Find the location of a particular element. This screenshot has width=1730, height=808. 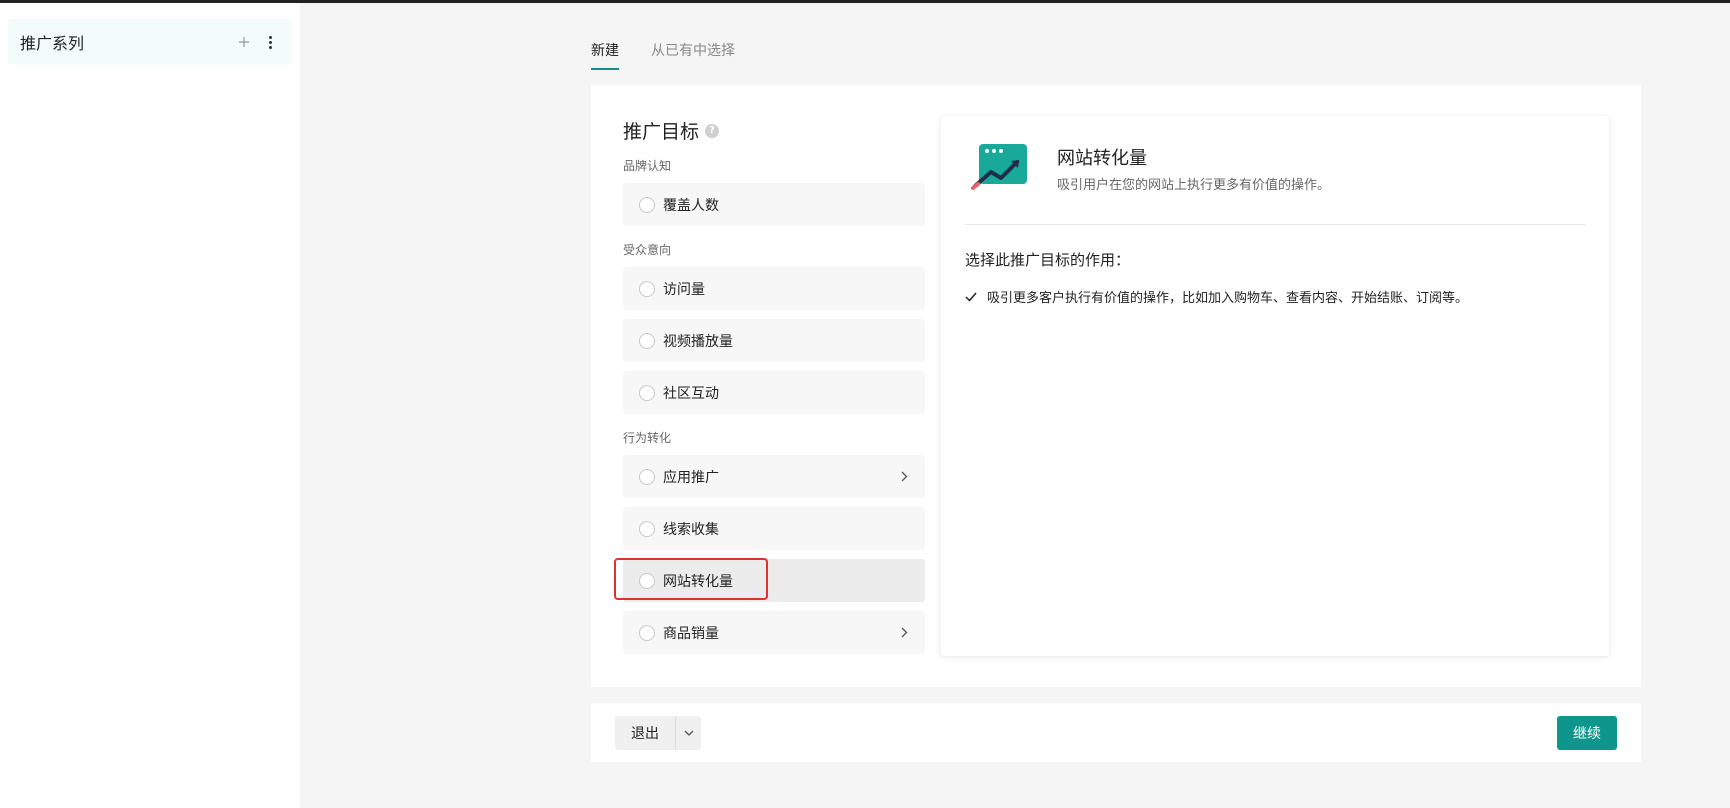

sidebar-title: 推广系列 is located at coordinates (52, 43).